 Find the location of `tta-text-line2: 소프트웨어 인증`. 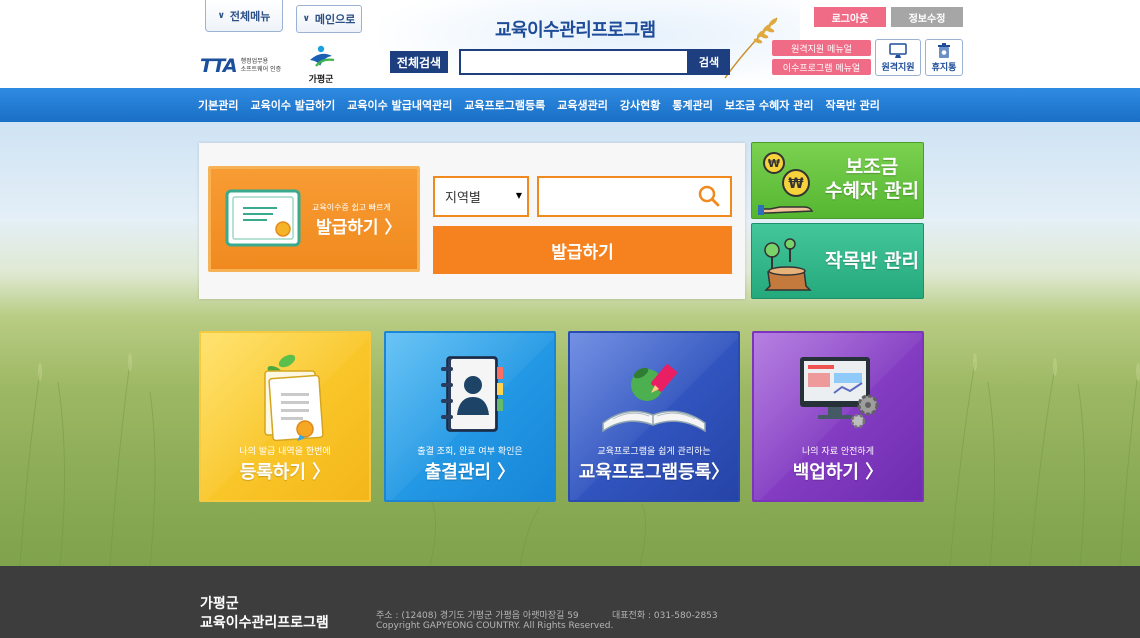

tta-text-line2: 소프트웨어 인증 is located at coordinates (261, 69).